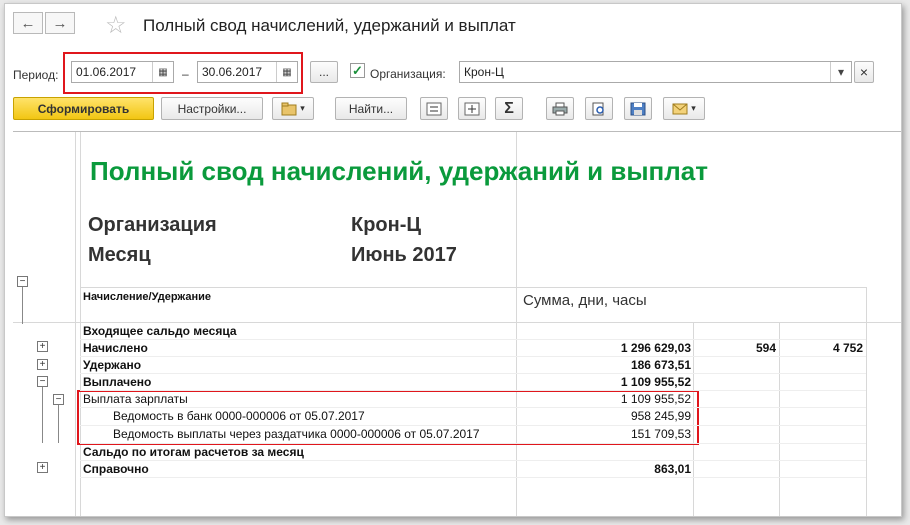  Describe the element at coordinates (660, 416) in the screenshot. I see `row-bank-statement-amount: 958 245,99` at that location.